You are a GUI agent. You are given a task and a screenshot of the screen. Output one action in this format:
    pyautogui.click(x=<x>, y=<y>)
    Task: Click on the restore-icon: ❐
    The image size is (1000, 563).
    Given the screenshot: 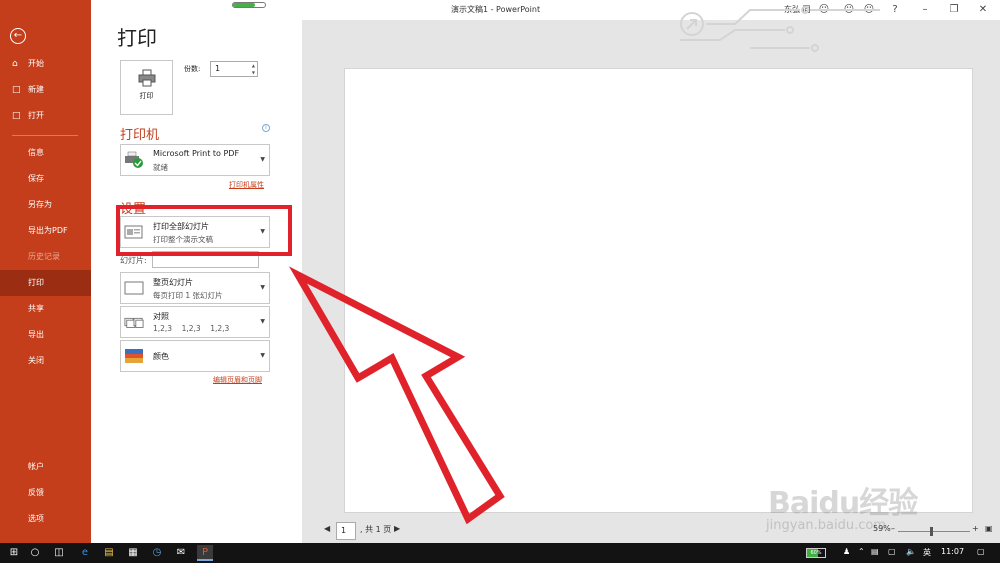 What is the action you would take?
    pyautogui.click(x=954, y=10)
    